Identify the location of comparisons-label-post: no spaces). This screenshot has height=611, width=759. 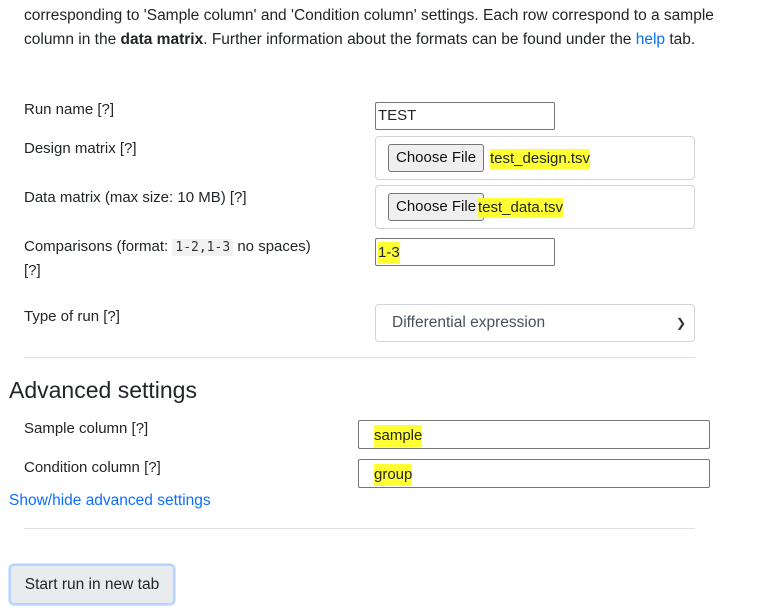
(272, 246).